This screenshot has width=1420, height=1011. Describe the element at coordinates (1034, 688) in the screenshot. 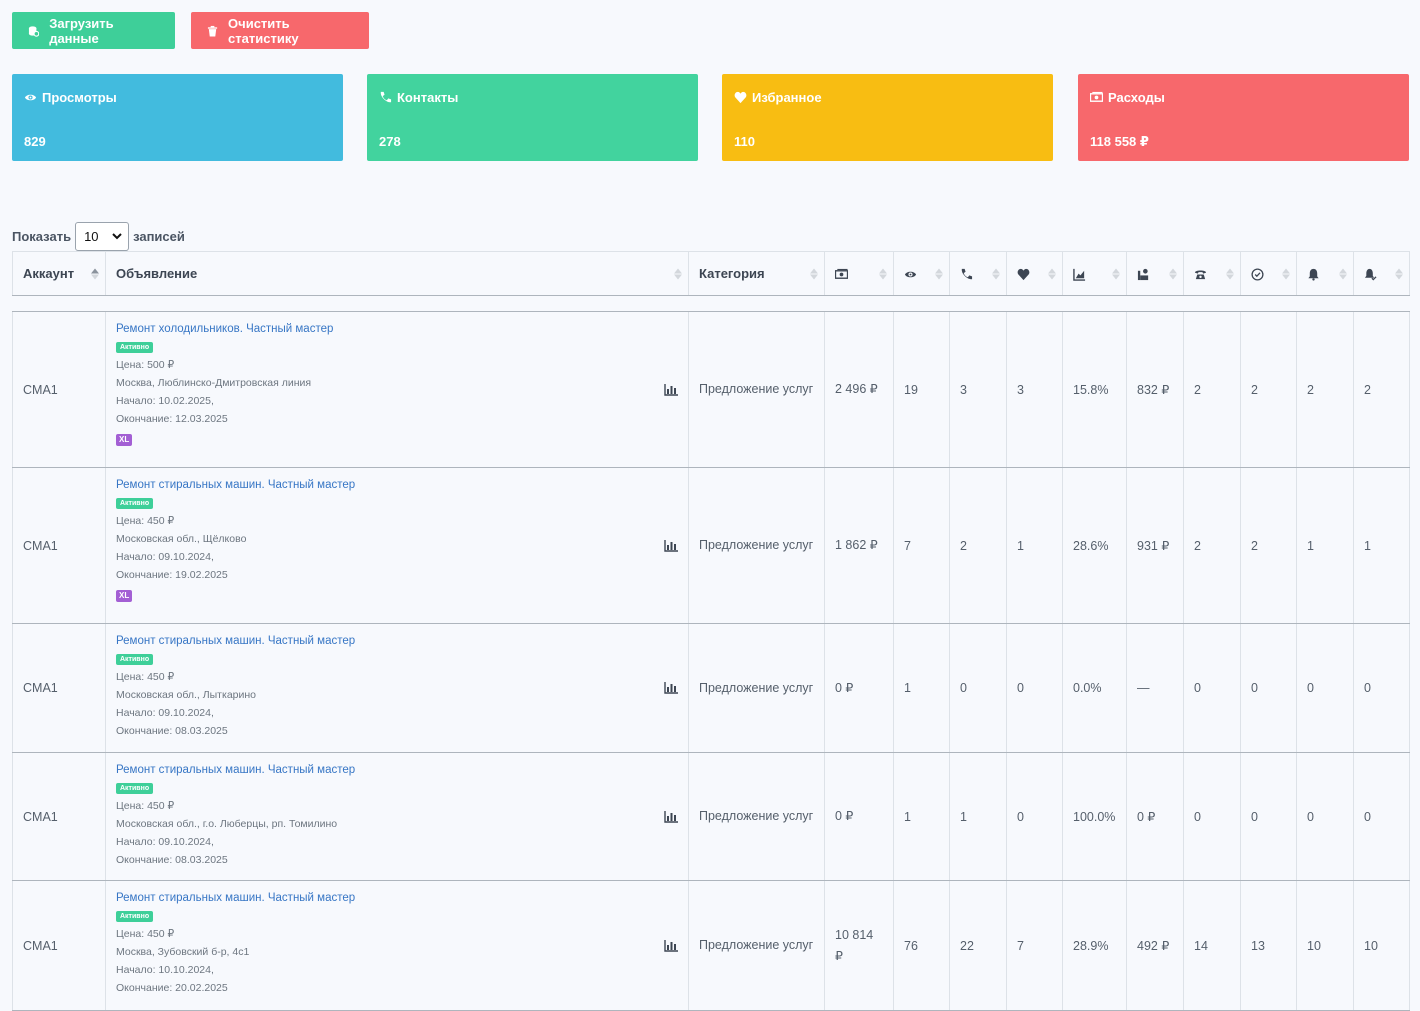

I see `cell-favorites: 0` at that location.